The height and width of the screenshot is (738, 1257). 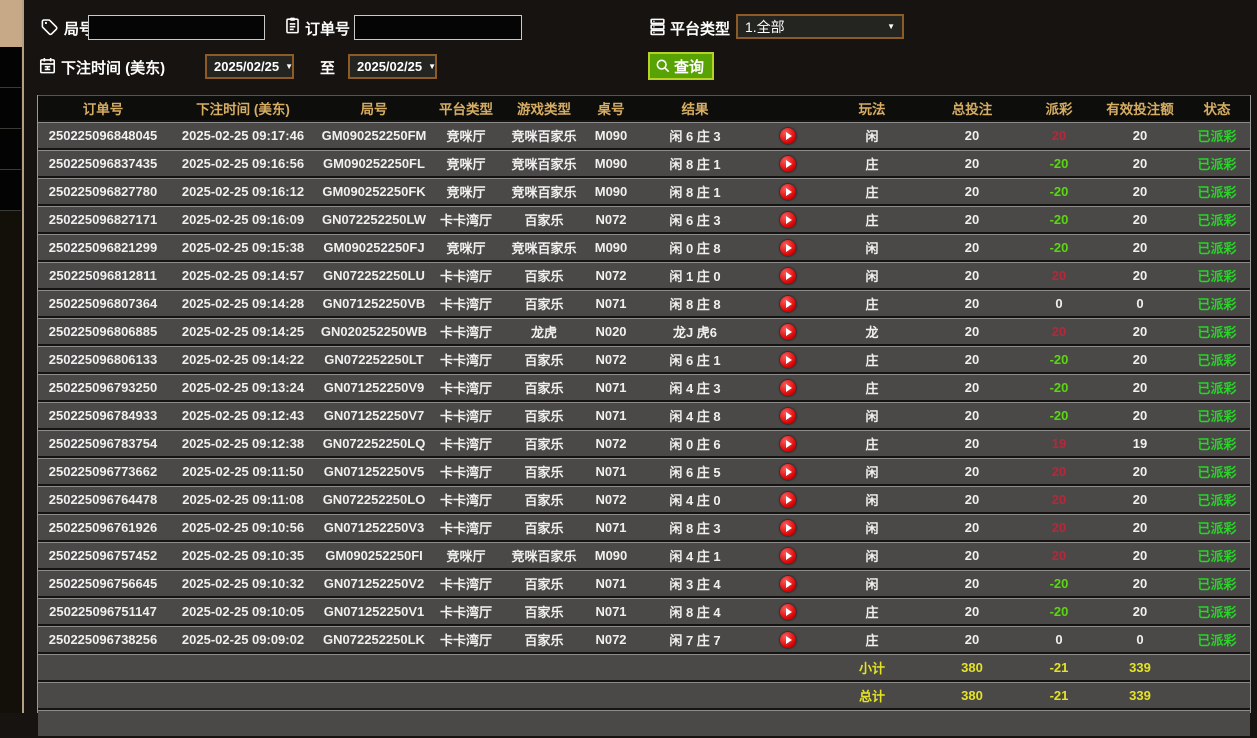 I want to click on cell-round-id: GN071252250V9, so click(x=374, y=387).